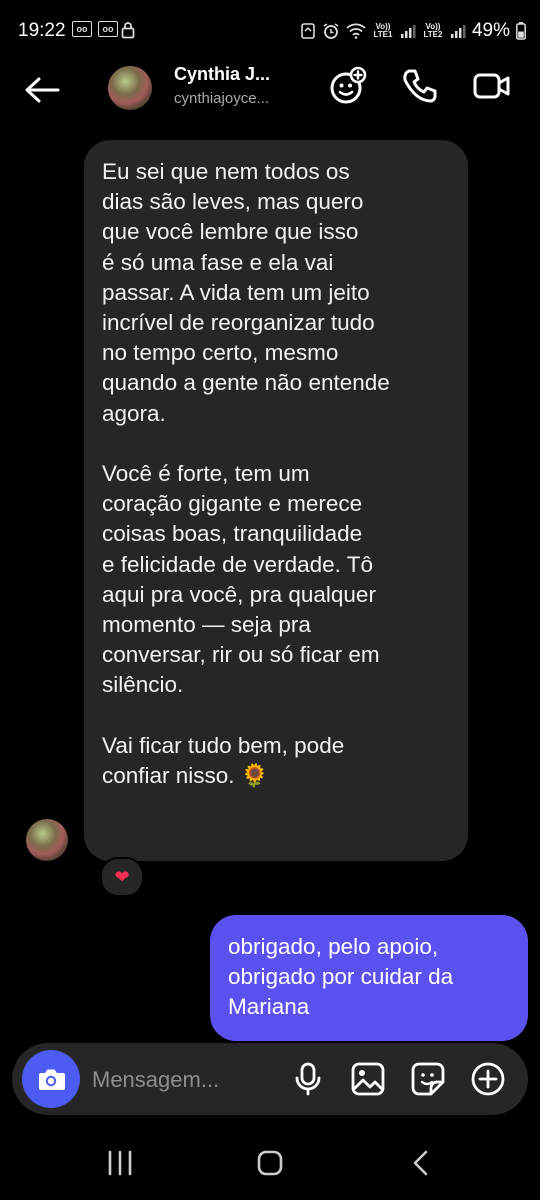  Describe the element at coordinates (420, 86) in the screenshot. I see `phone-icon` at that location.